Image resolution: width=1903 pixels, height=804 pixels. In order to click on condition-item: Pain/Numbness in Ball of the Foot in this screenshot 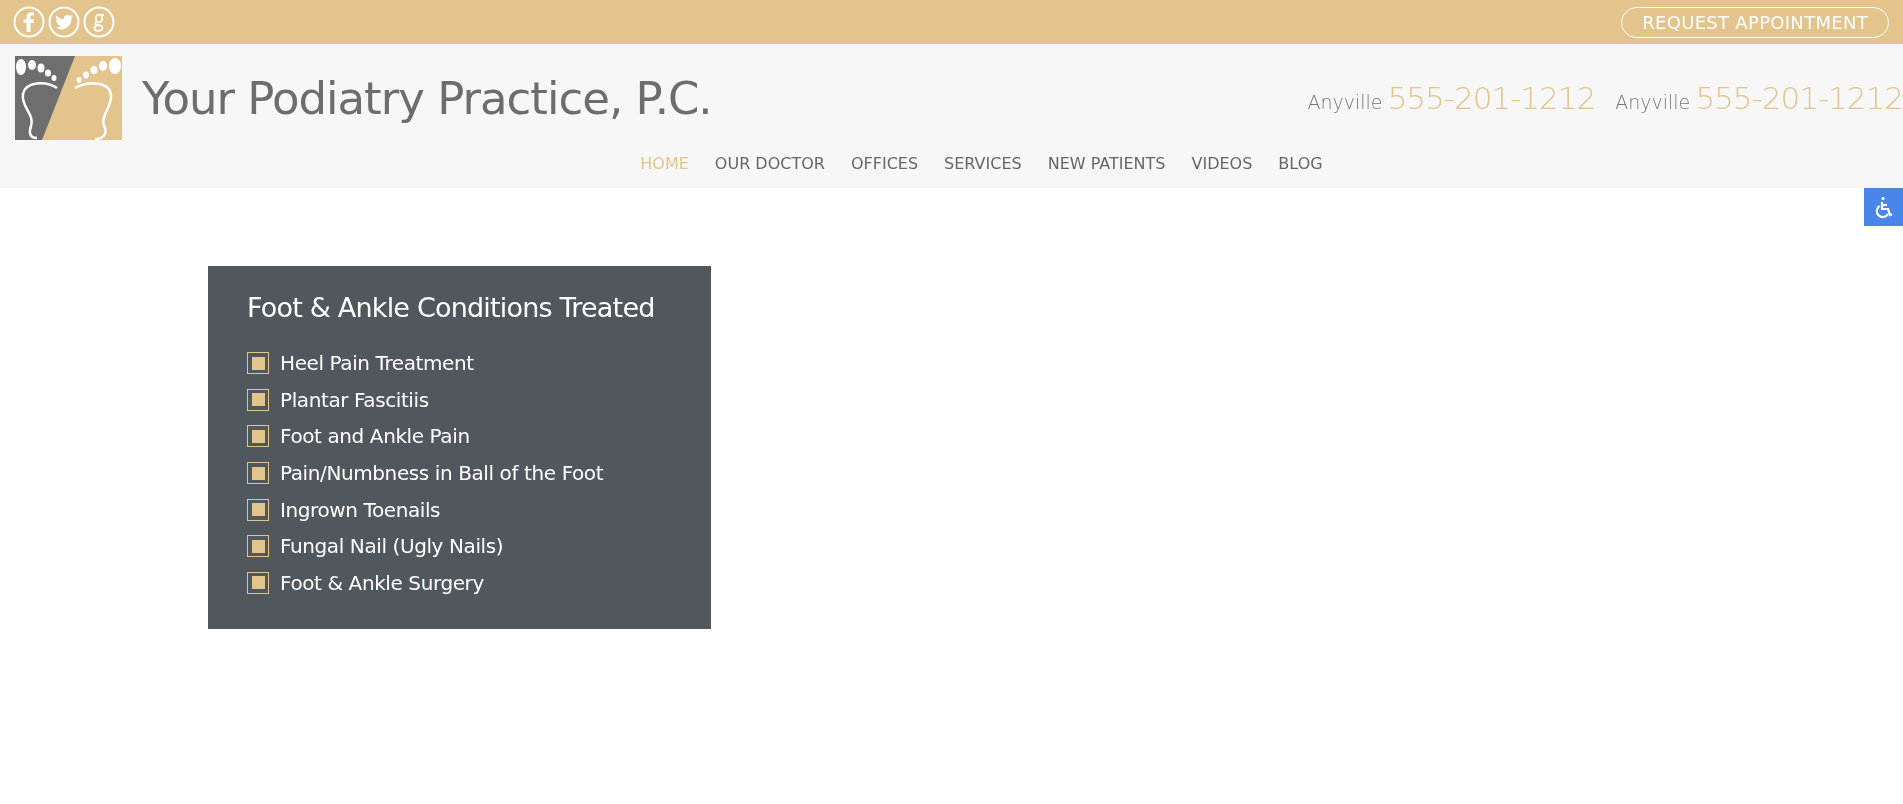, I will do `click(442, 473)`.